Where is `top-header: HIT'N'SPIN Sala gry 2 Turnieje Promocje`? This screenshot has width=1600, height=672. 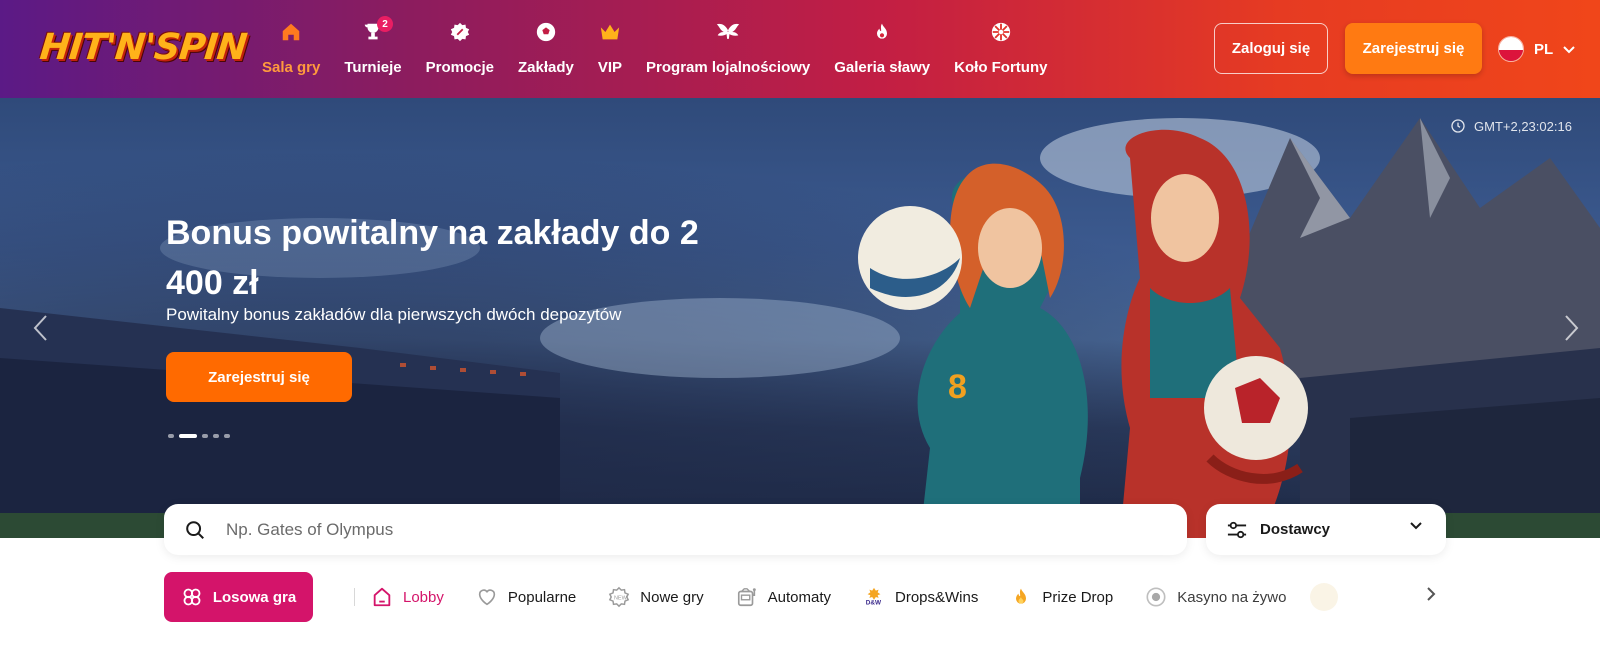 top-header: HIT'N'SPIN Sala gry 2 Turnieje Promocje is located at coordinates (800, 49).